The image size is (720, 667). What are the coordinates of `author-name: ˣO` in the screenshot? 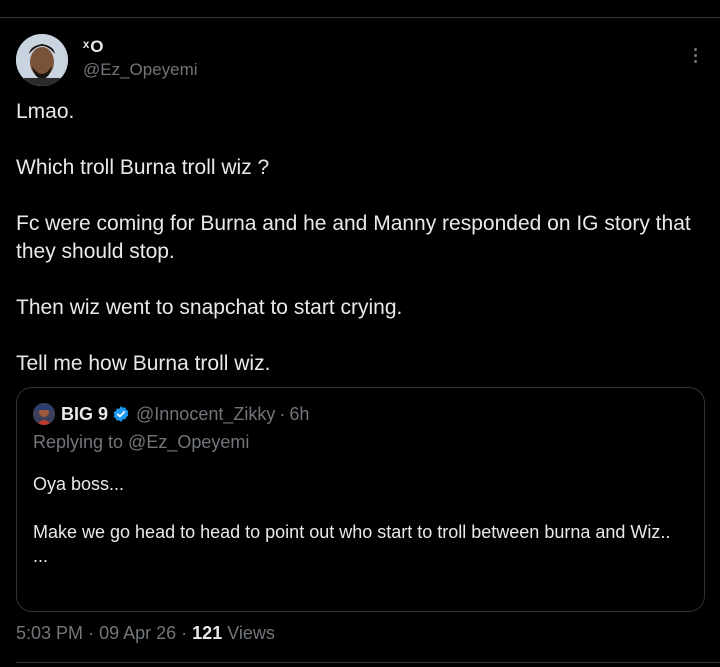 It's located at (93, 47).